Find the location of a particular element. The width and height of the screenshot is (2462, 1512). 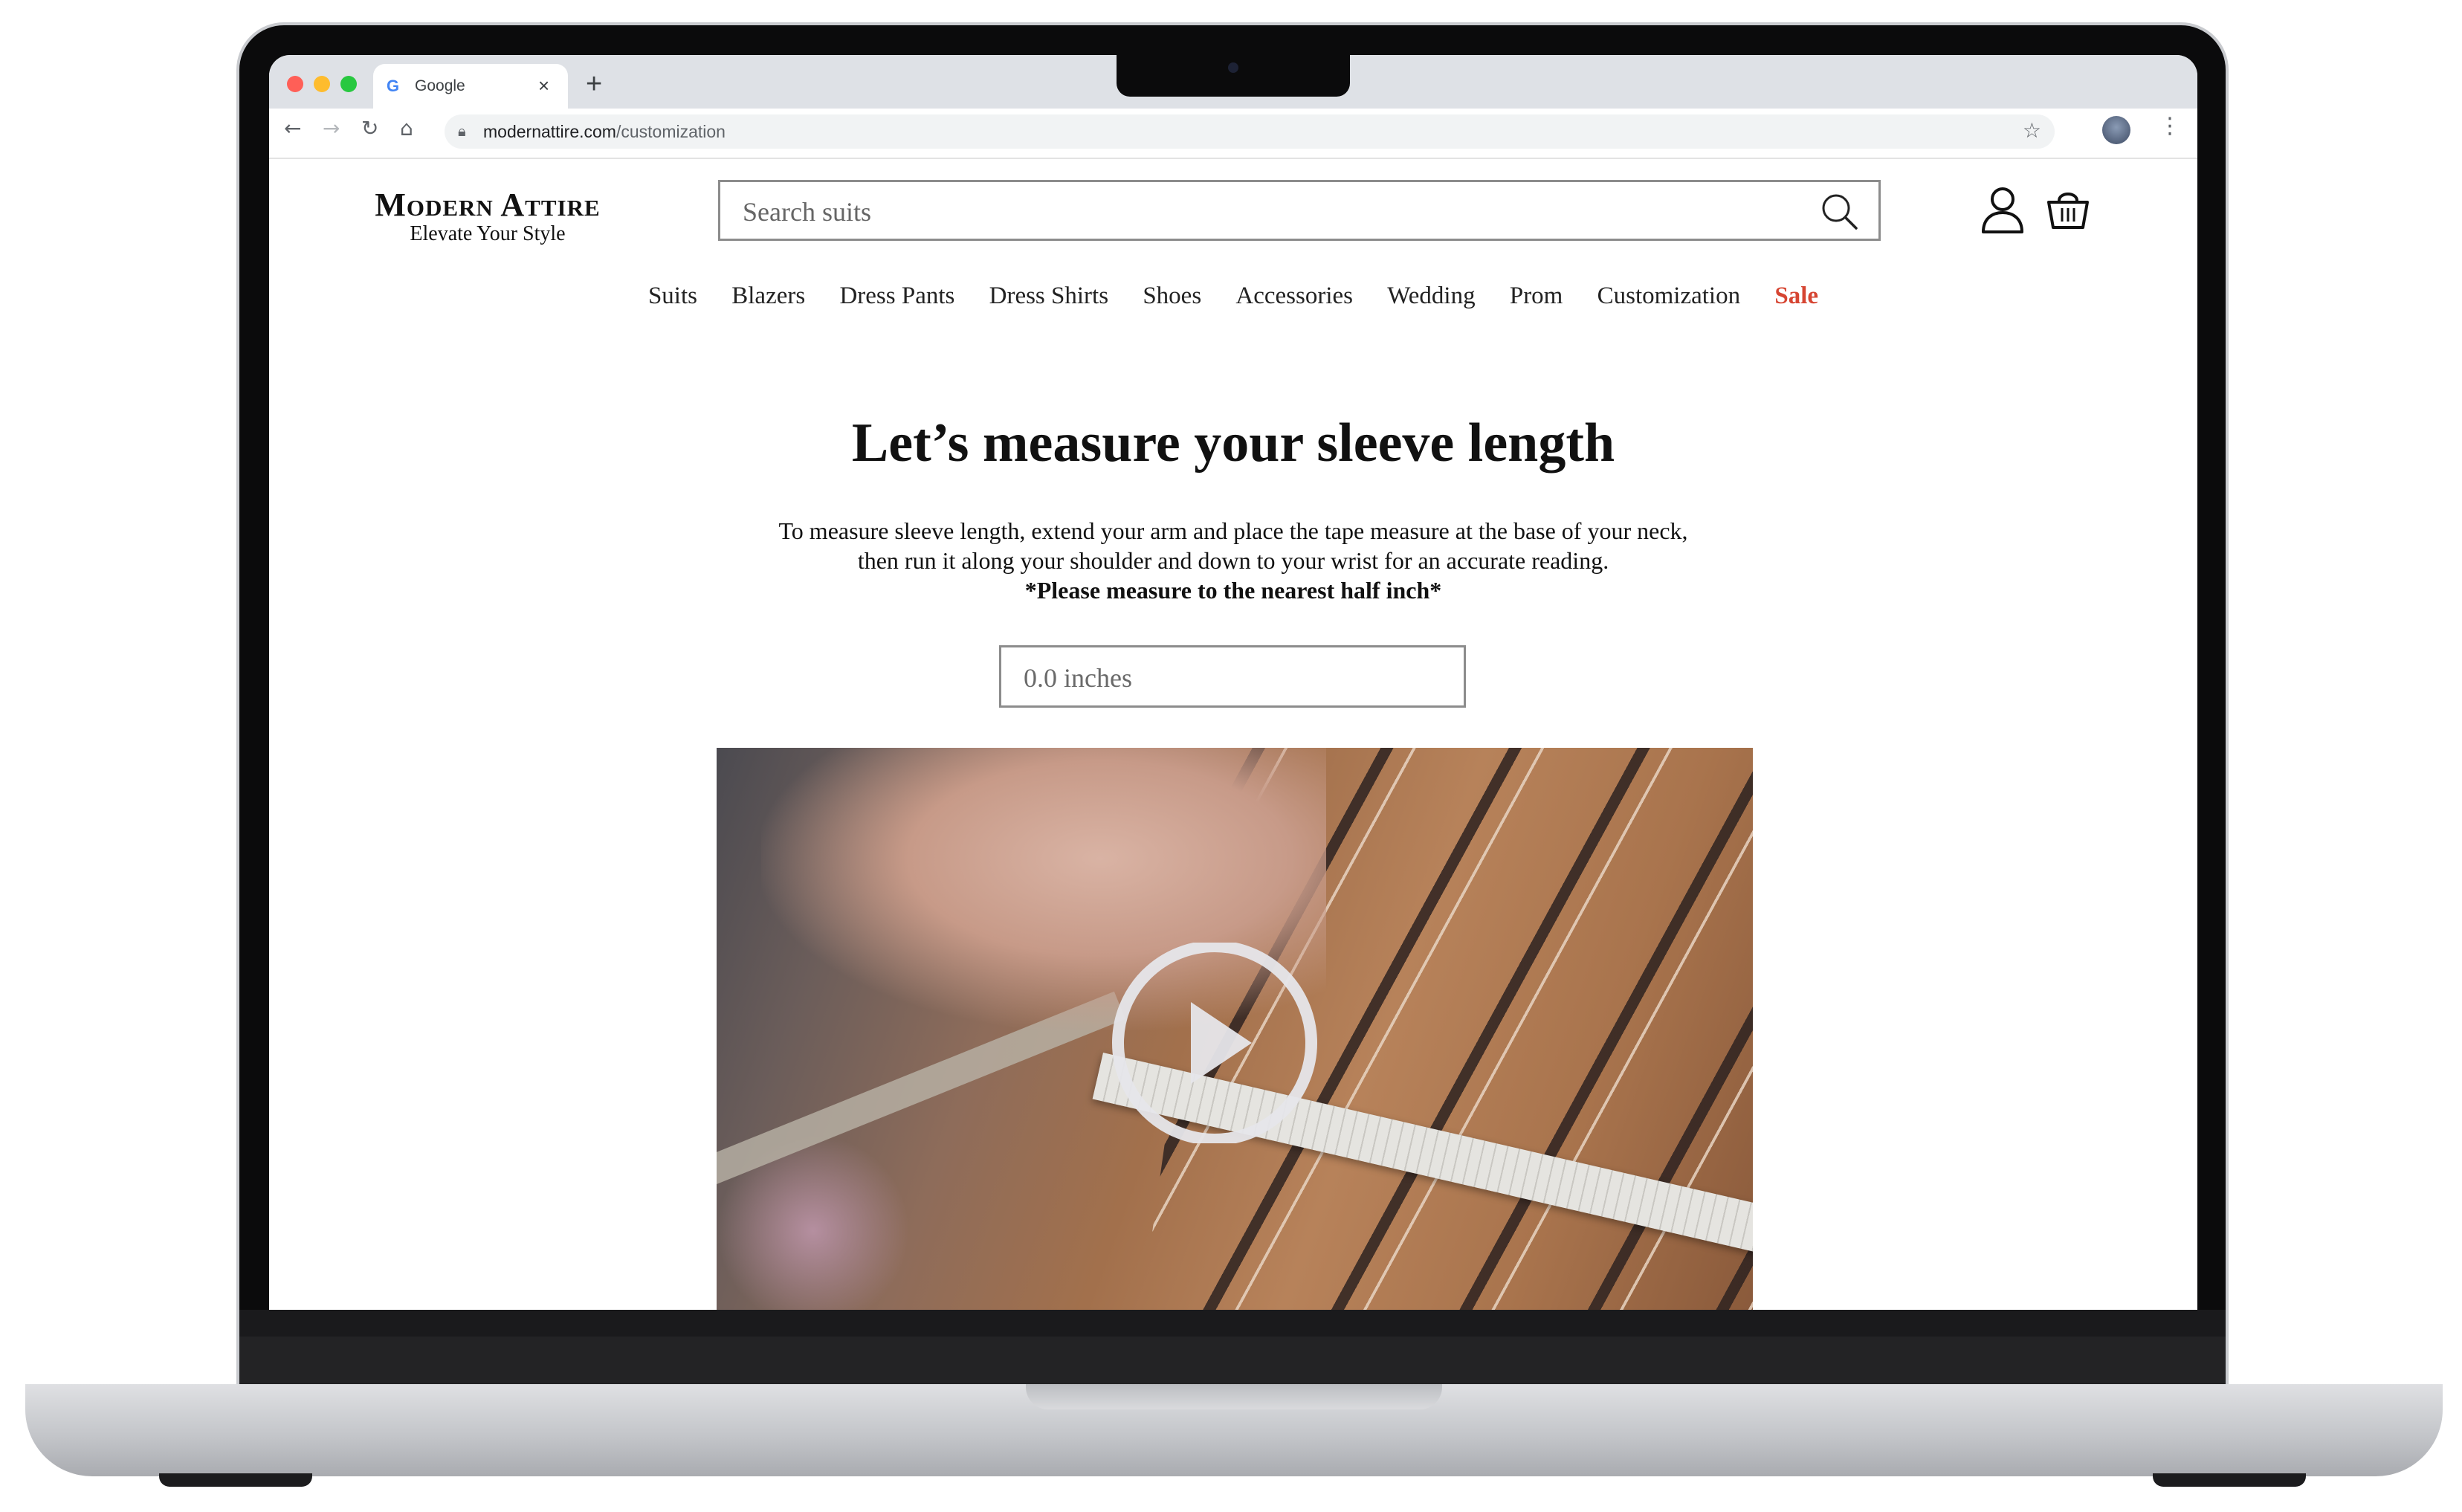

bookmark-star-icon: ☆ is located at coordinates (2032, 131).